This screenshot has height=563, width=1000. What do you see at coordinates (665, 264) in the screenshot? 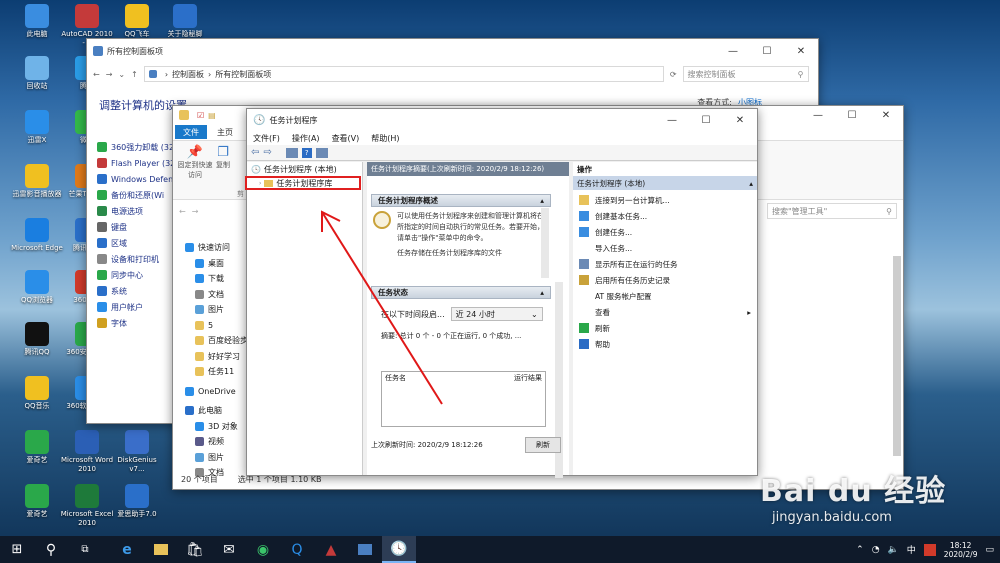
I see `action-item: 显示所有正在运行的任务` at bounding box center [665, 264].